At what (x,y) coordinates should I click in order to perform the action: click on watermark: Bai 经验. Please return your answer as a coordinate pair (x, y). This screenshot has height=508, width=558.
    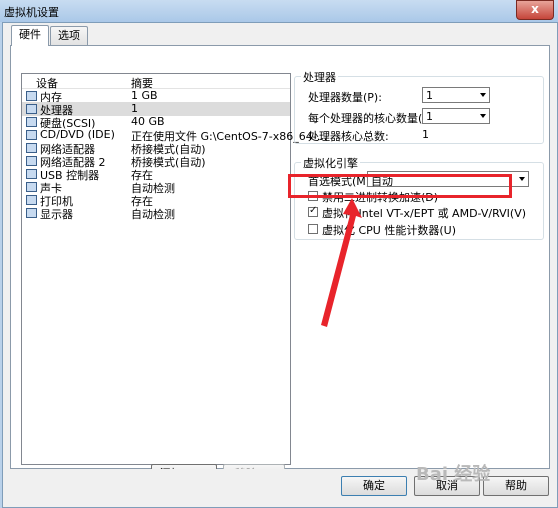
    Looking at the image, I should click on (453, 474).